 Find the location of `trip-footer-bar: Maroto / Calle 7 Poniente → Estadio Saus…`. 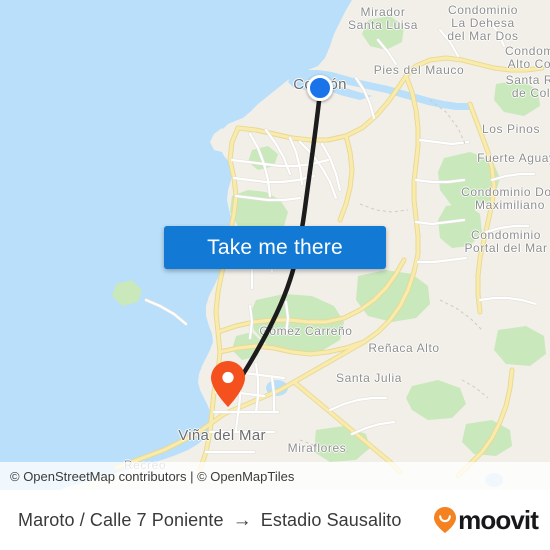

trip-footer-bar: Maroto / Calle 7 Poniente → Estadio Saus… is located at coordinates (275, 520).